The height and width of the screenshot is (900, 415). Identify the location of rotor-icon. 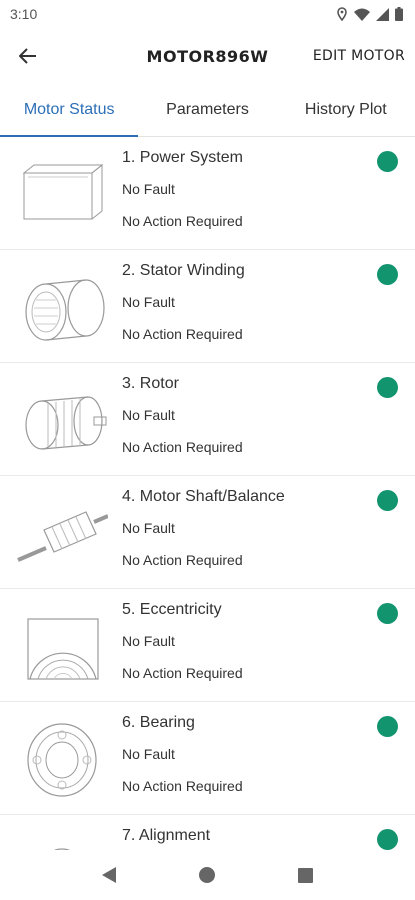
(66, 423).